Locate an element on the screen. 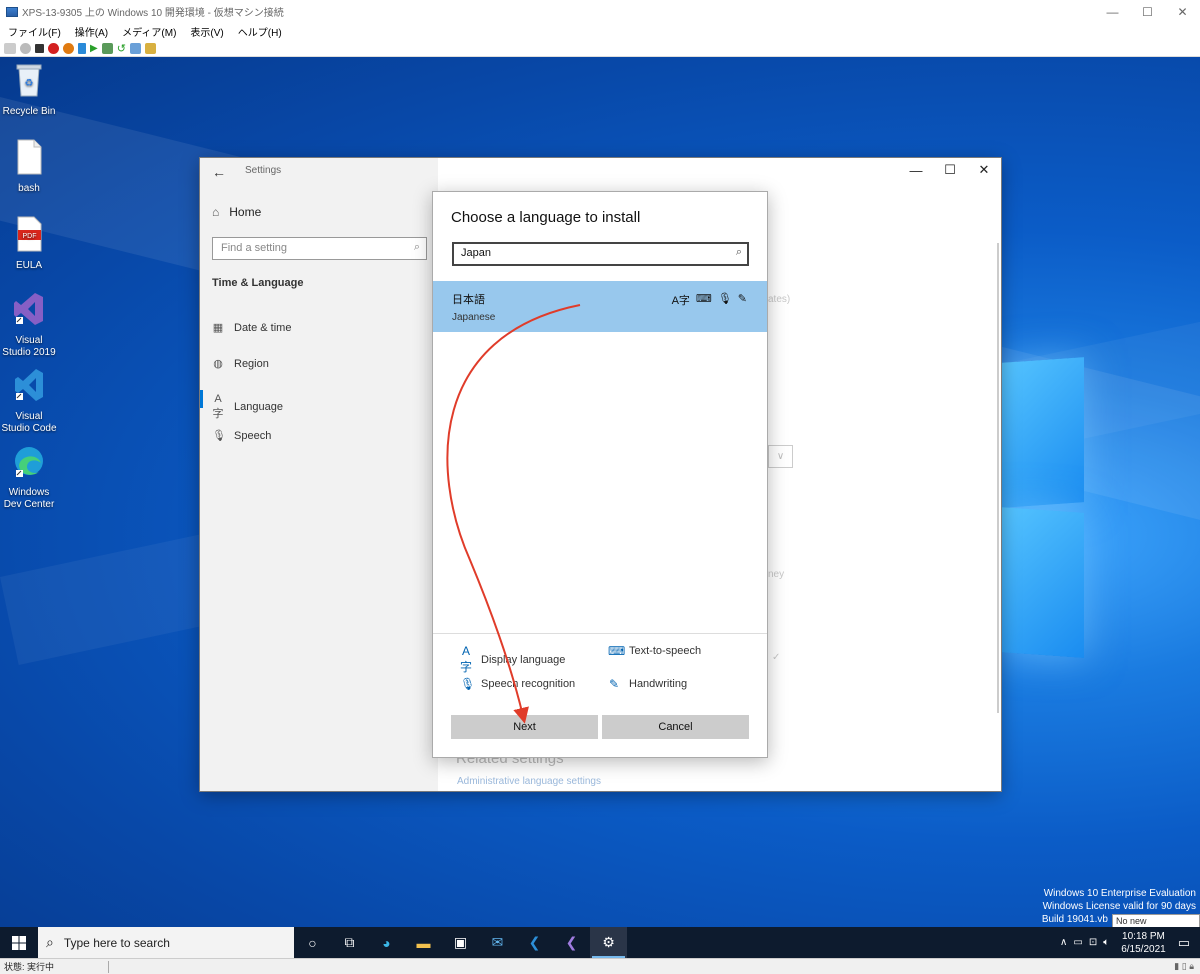 Image resolution: width=1200 pixels, height=974 pixels. clock-date: 6/15/2021 is located at coordinates (1143, 949).